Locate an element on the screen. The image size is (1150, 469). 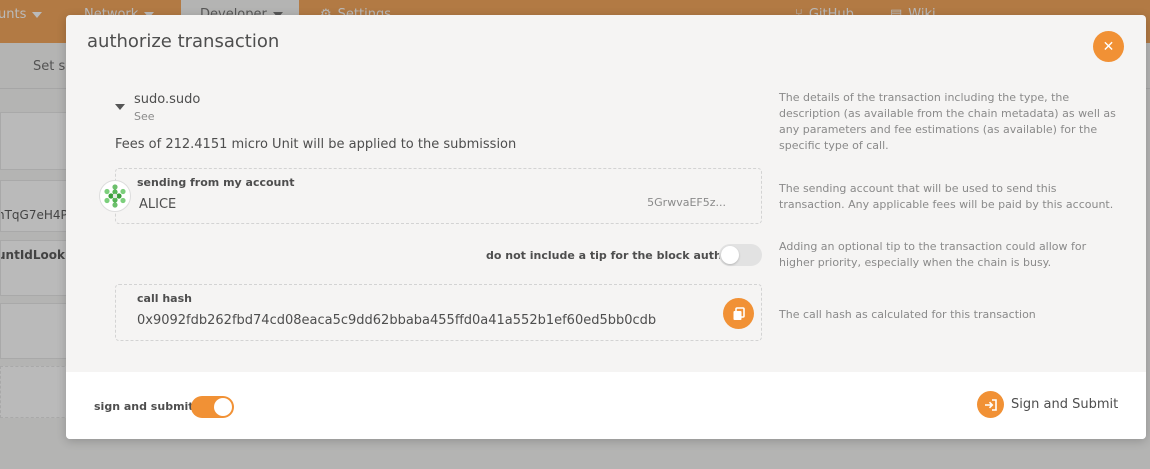
copy-icon is located at coordinates (739, 313).